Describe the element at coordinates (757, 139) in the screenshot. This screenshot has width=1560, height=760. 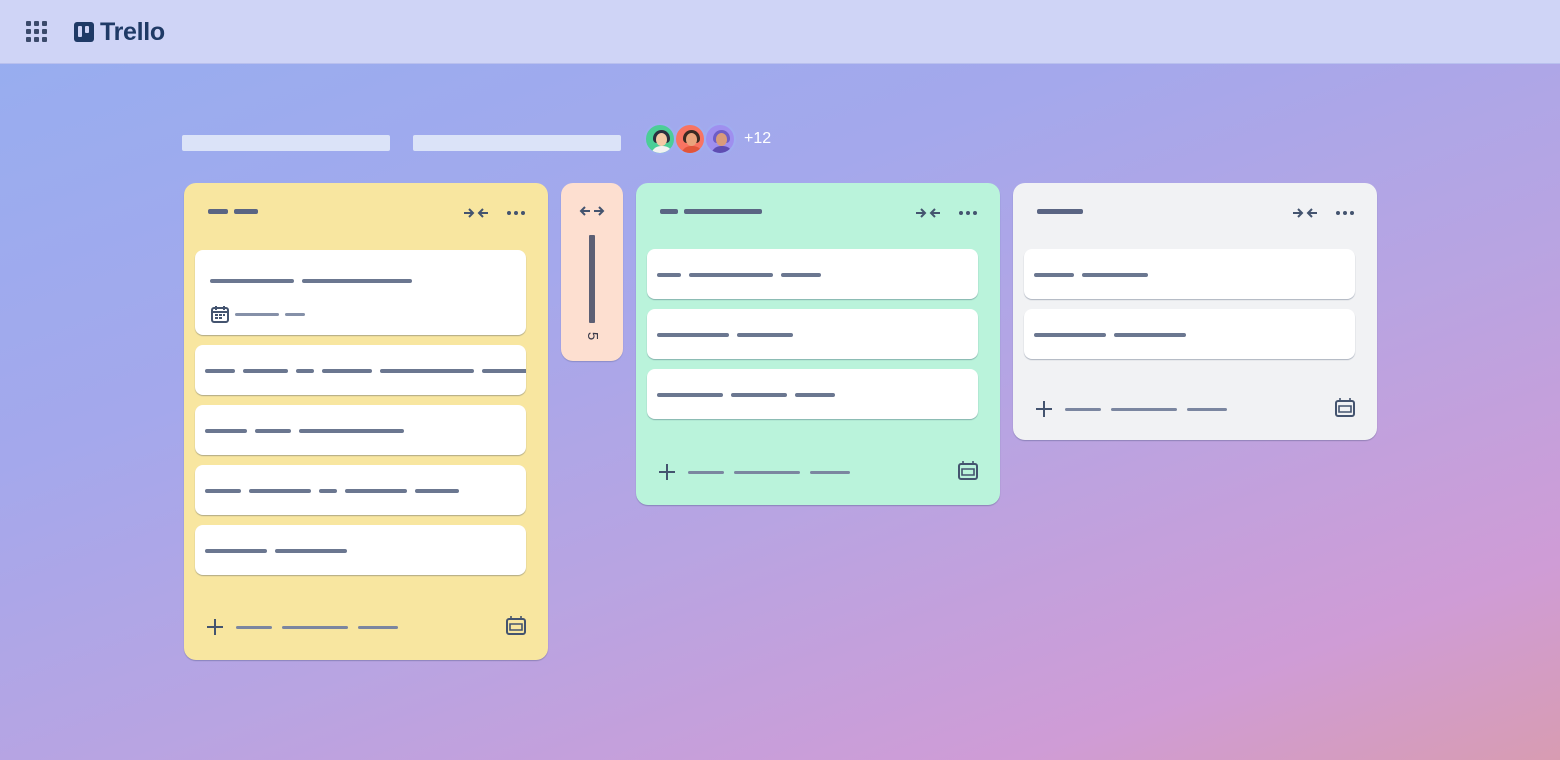
I see `more-members-count: +12` at that location.